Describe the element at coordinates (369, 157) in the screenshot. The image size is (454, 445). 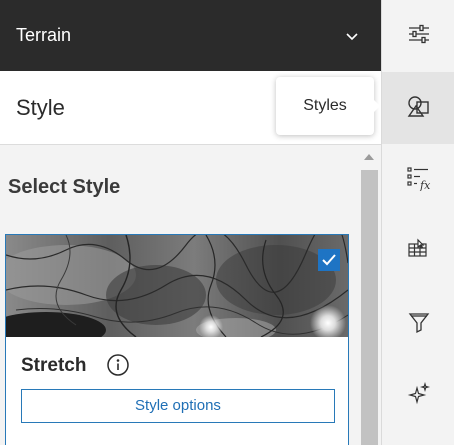
I see `scroll-up-arrow-icon` at that location.